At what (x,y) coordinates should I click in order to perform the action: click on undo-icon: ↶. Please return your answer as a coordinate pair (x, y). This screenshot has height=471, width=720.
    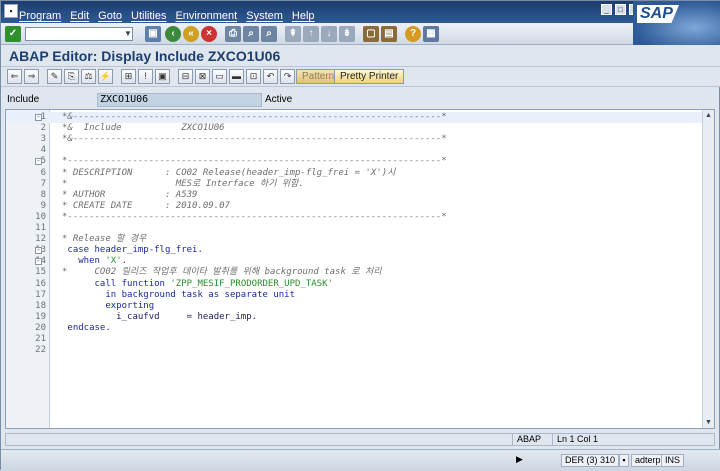
    Looking at the image, I should click on (270, 76).